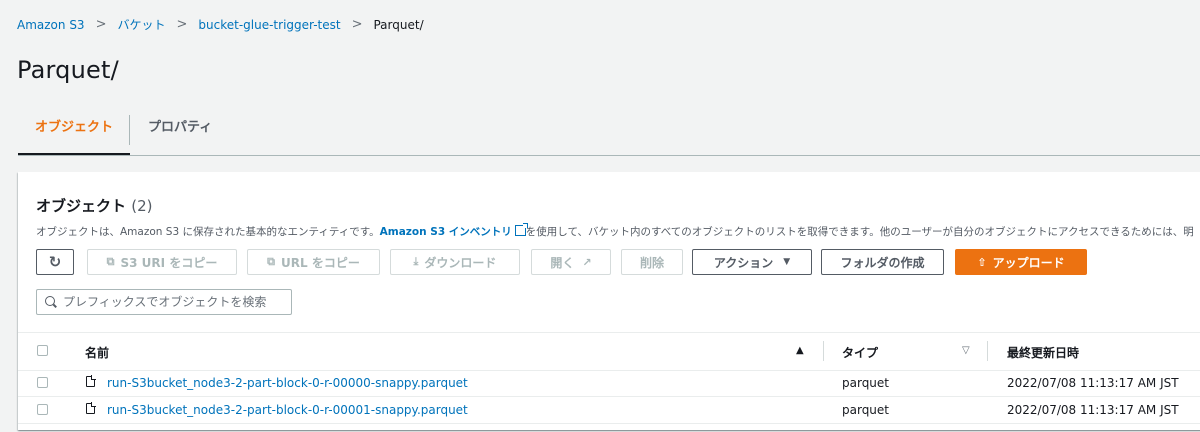 Image resolution: width=1200 pixels, height=432 pixels. What do you see at coordinates (97, 352) in the screenshot?
I see `column-header-name: 名前` at bounding box center [97, 352].